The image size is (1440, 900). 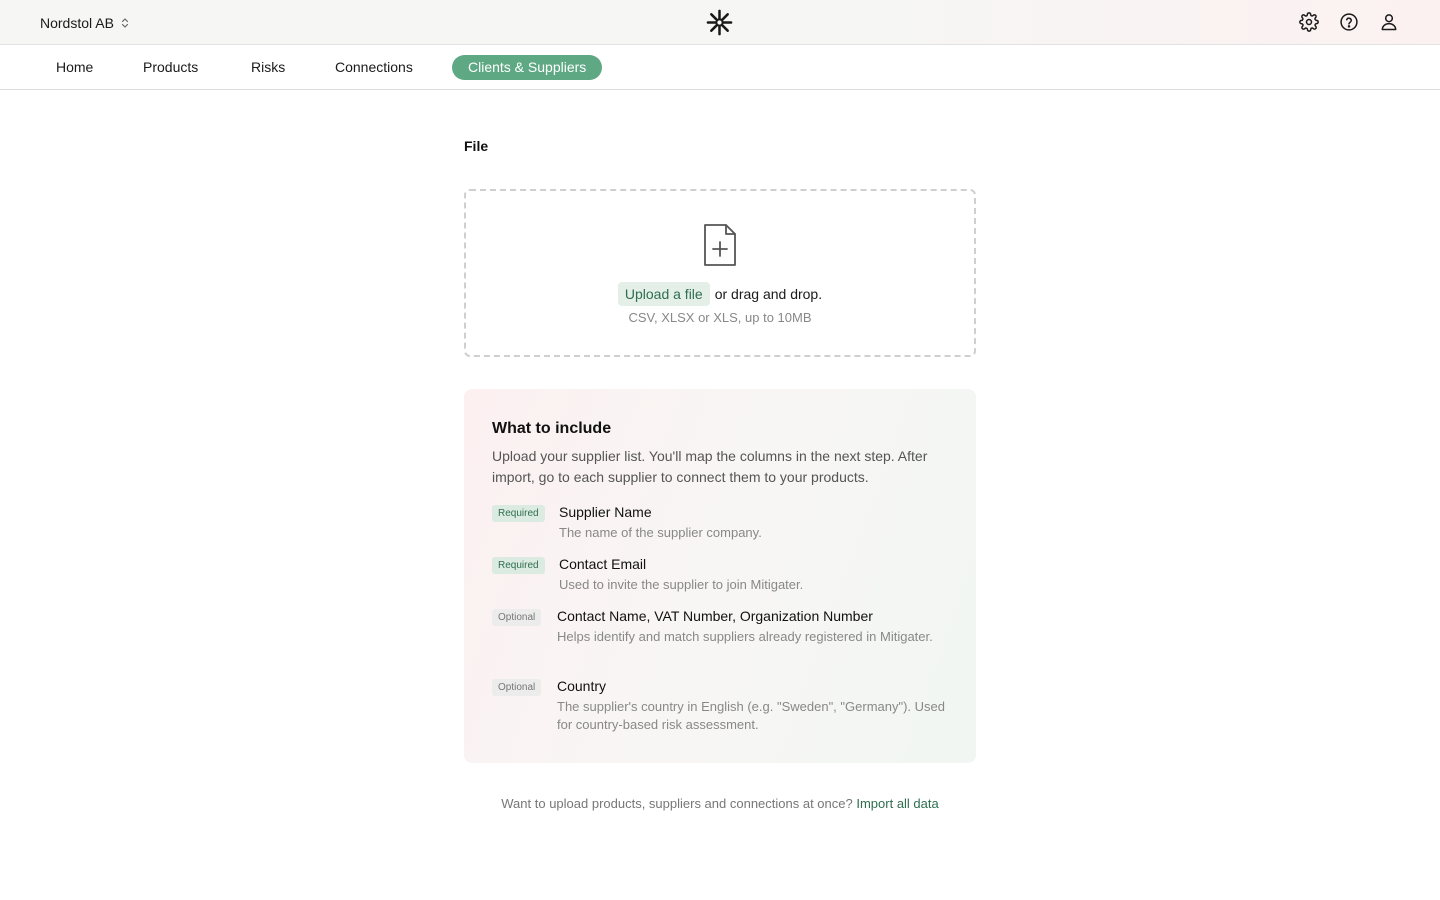 What do you see at coordinates (374, 67) in the screenshot?
I see `tab-connections: Connections` at bounding box center [374, 67].